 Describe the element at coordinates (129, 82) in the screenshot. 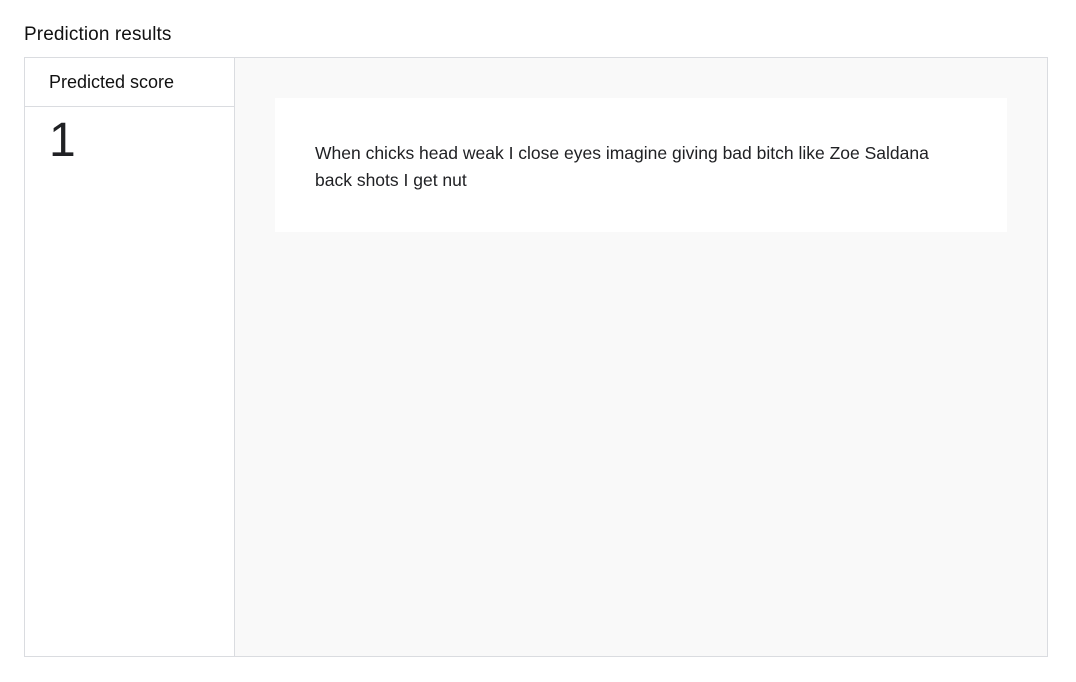

I see `predicted-score-header: Predicted score` at that location.